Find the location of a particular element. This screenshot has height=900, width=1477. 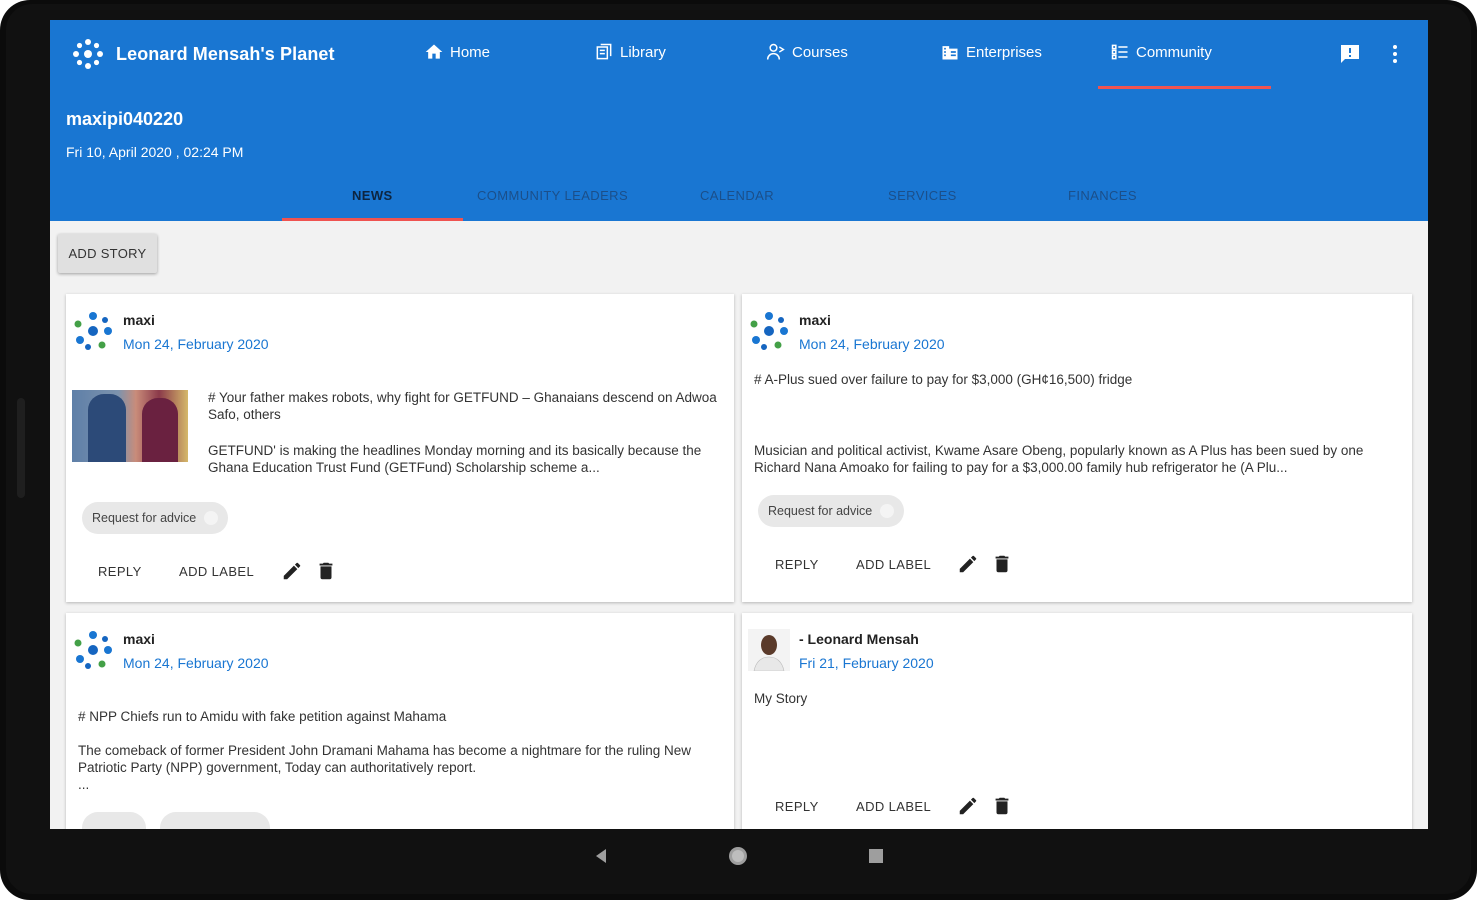

nav-library: Library is located at coordinates (630, 52).